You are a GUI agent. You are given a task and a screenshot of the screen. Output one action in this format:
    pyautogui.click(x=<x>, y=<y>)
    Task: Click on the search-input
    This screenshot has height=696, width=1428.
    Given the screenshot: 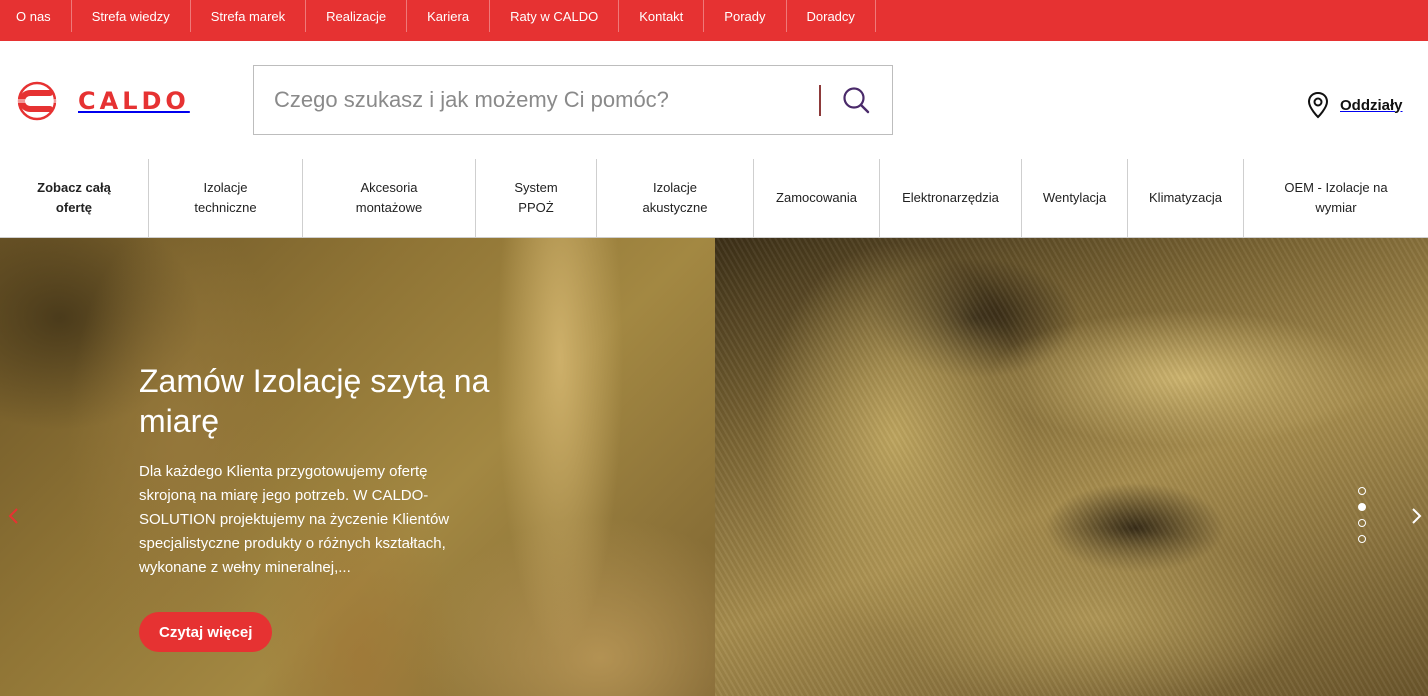 What is the action you would take?
    pyautogui.click(x=539, y=100)
    